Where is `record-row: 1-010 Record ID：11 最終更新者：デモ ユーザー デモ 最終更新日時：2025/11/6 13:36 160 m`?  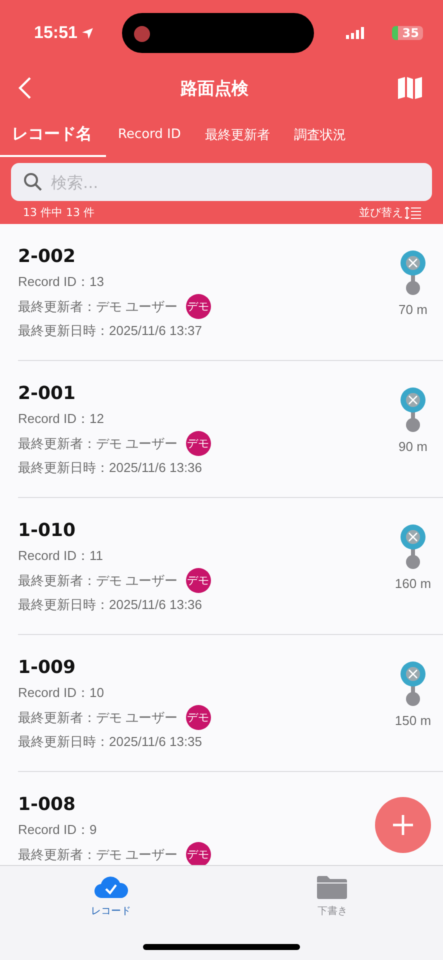 record-row: 1-010 Record ID：11 最終更新者：デモ ユーザー デモ 最終更新日時：2025/11/6 13:36 160 m is located at coordinates (230, 566).